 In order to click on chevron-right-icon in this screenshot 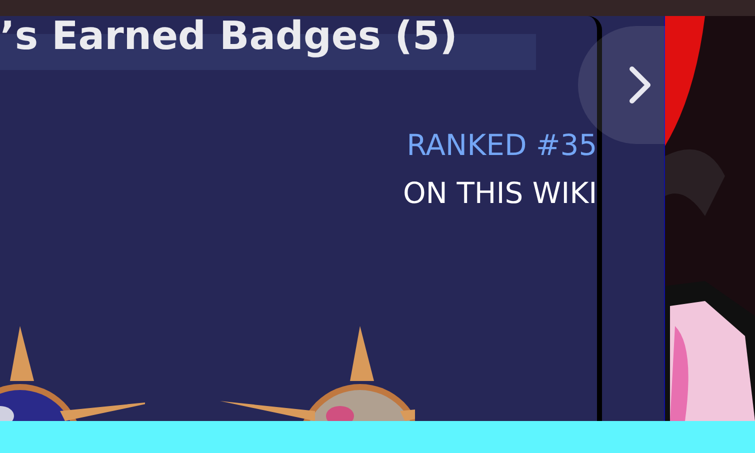, I will do `click(640, 85)`.